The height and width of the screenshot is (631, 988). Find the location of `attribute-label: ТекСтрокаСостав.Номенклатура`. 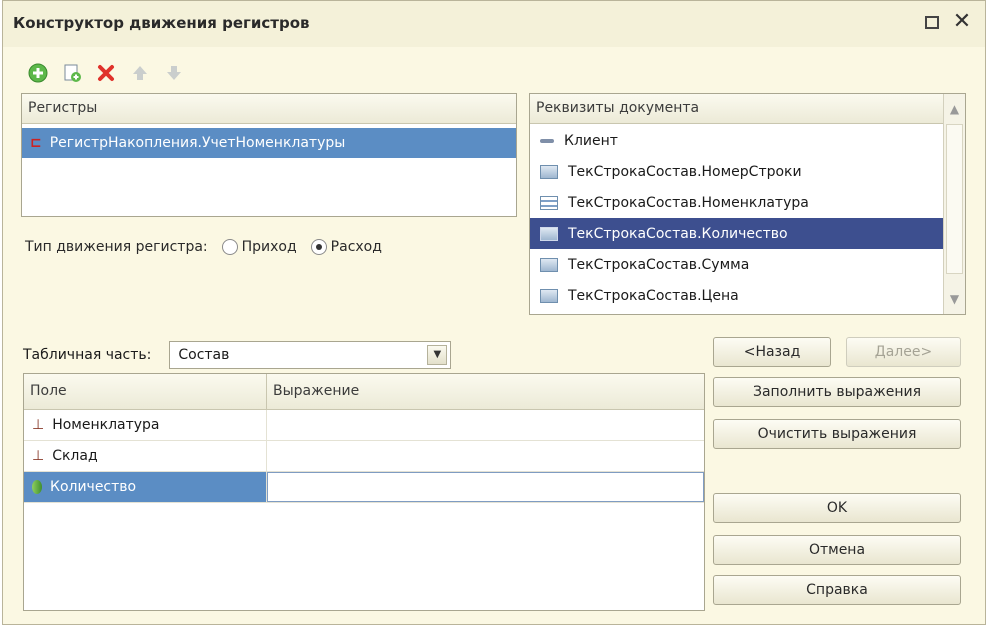

attribute-label: ТекСтрокаСостав.Номенклатура is located at coordinates (688, 202).